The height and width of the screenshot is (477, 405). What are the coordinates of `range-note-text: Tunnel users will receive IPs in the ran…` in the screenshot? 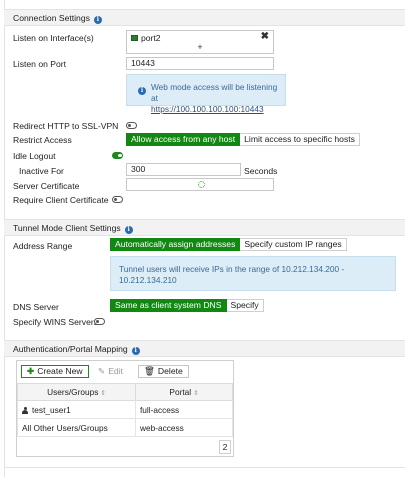 It's located at (232, 274).